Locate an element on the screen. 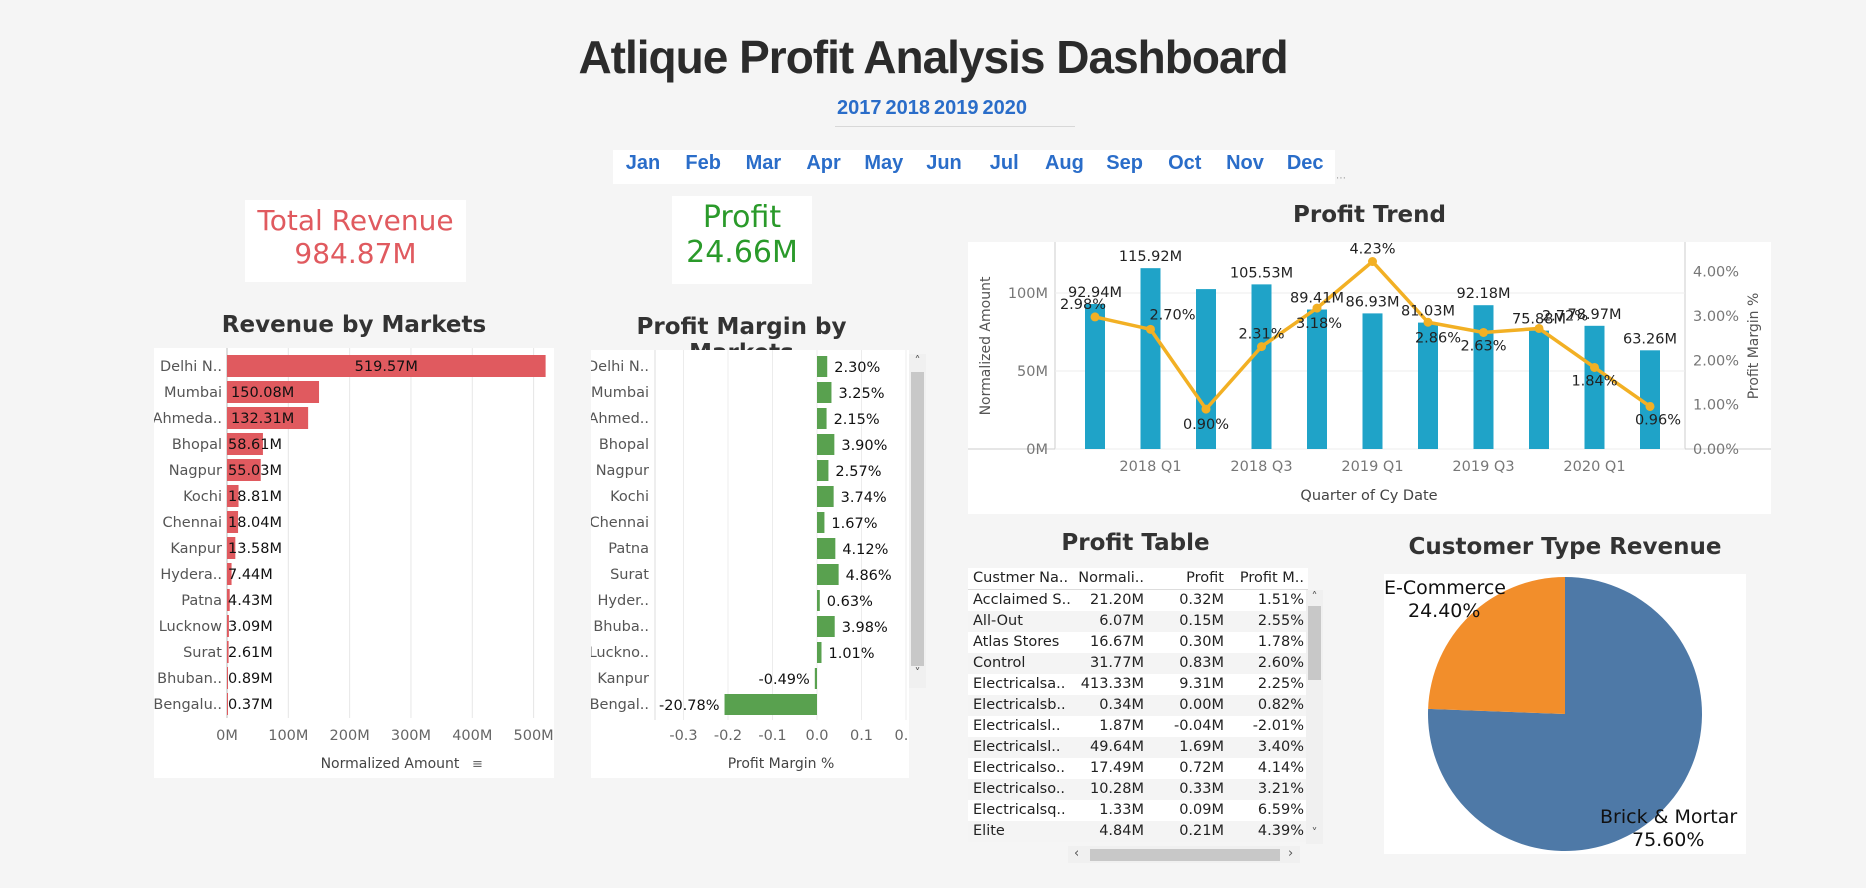 The width and height of the screenshot is (1866, 888). month-option-oct: Oct is located at coordinates (1185, 163).